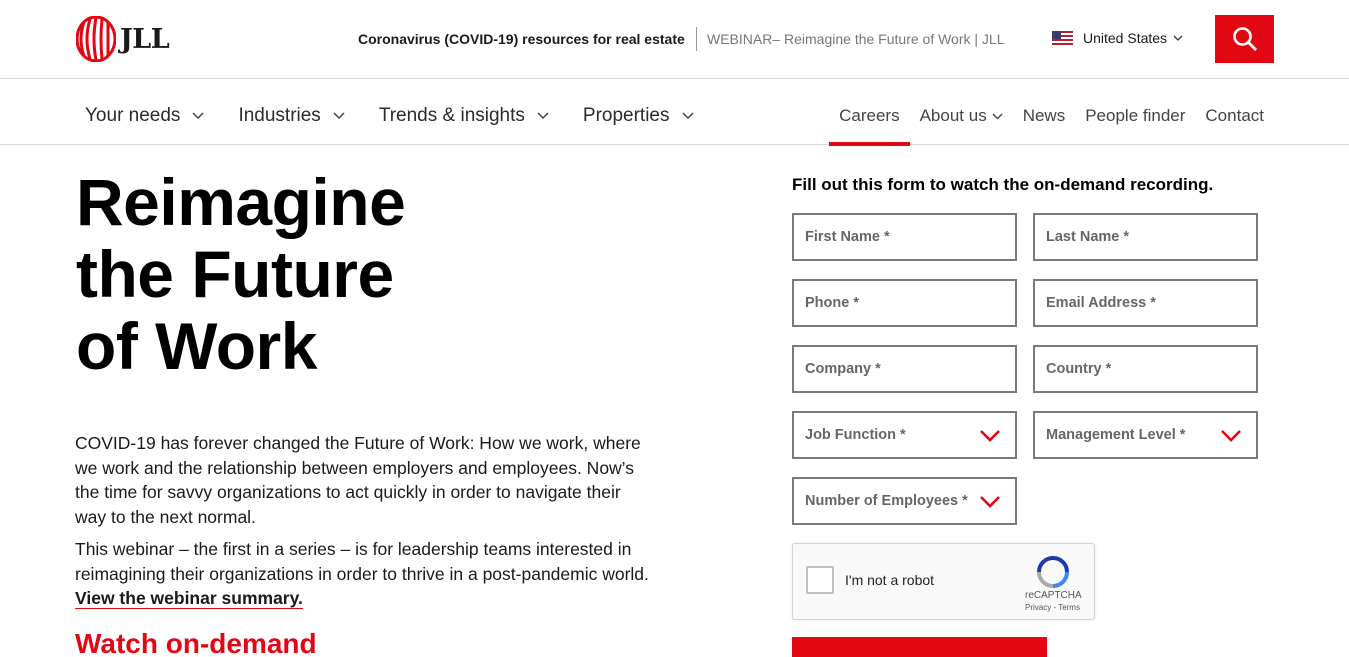 The image size is (1349, 657). Describe the element at coordinates (133, 115) in the screenshot. I see `nav-label: Your needs` at that location.